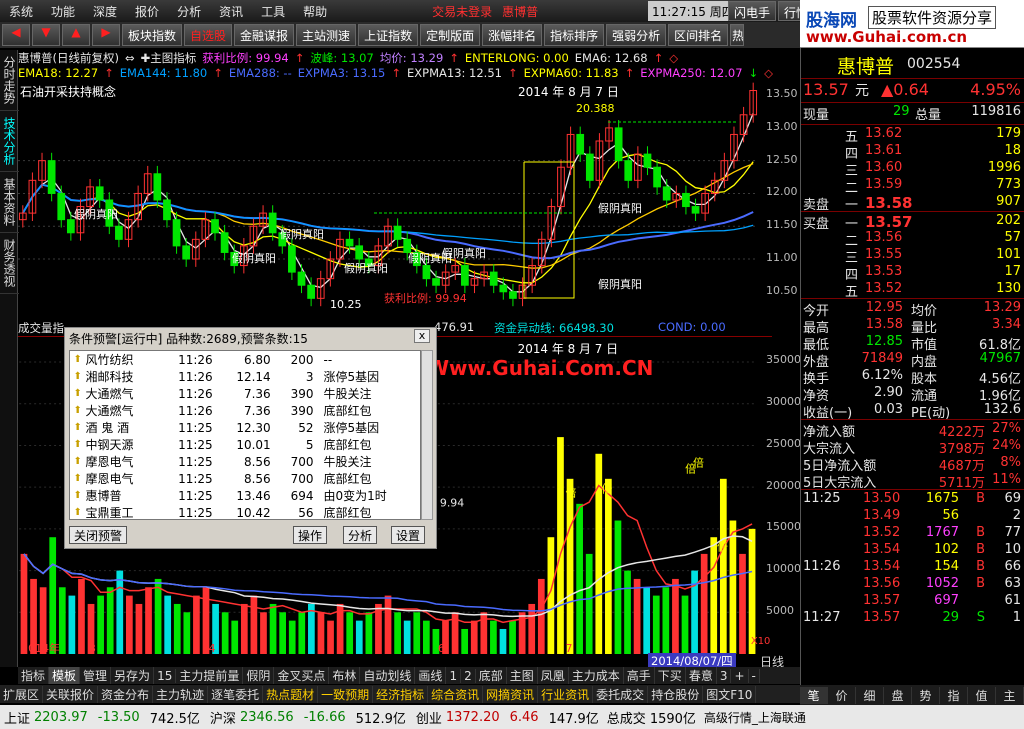 This screenshot has width=1024, height=729. Describe the element at coordinates (596, 675) in the screenshot. I see `indicator-tab: 主力成本` at that location.